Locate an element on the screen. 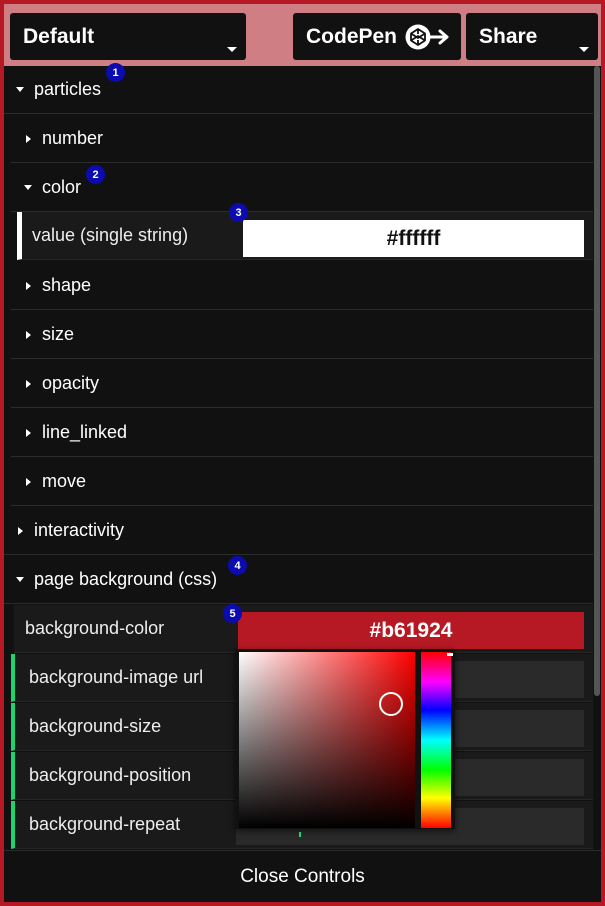  picker-handle is located at coordinates (391, 704).